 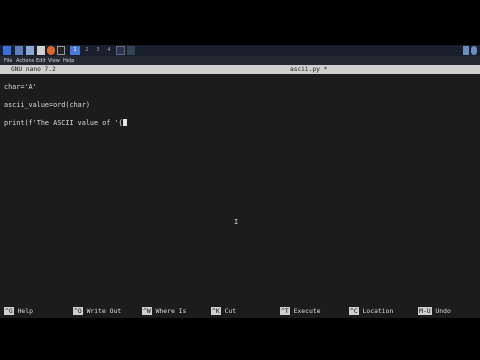 I want to click on help-key-cut: ^K, so click(x=216, y=311).